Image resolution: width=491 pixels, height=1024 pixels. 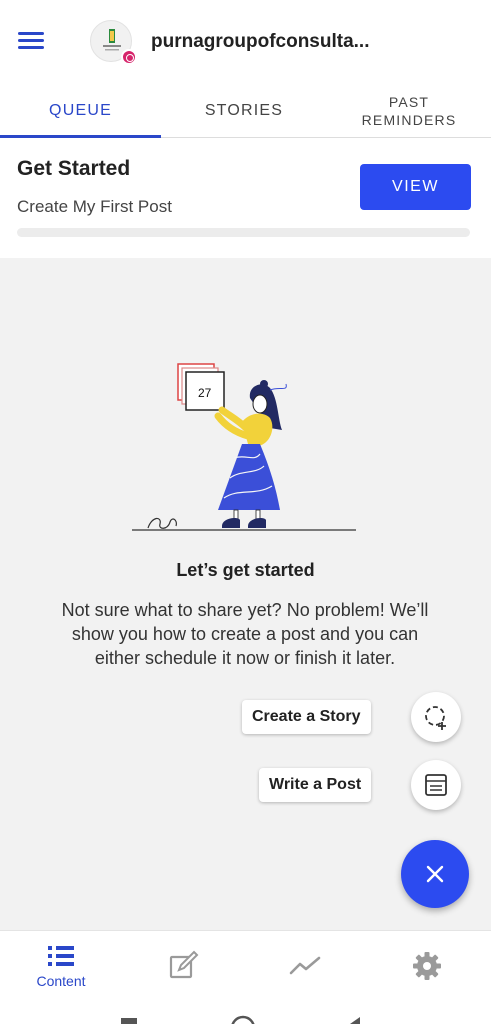 I want to click on tab-stories: STORIES, so click(x=244, y=111).